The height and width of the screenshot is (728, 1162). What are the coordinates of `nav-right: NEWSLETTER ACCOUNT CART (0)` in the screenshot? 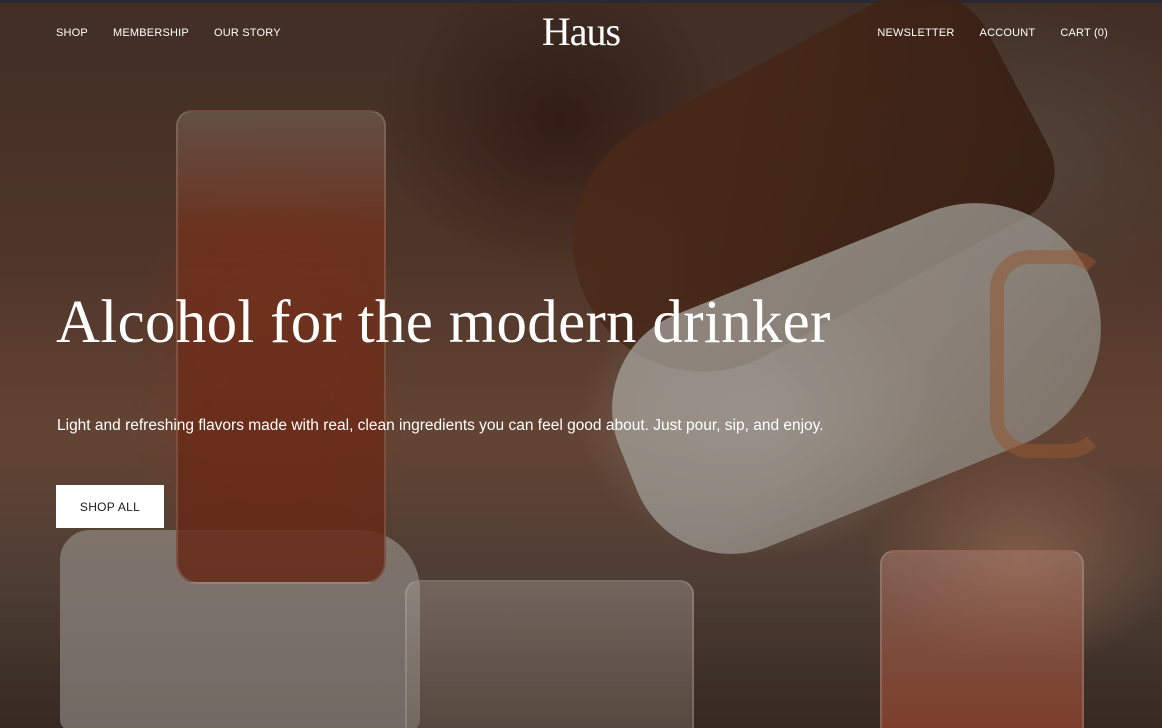 It's located at (992, 33).